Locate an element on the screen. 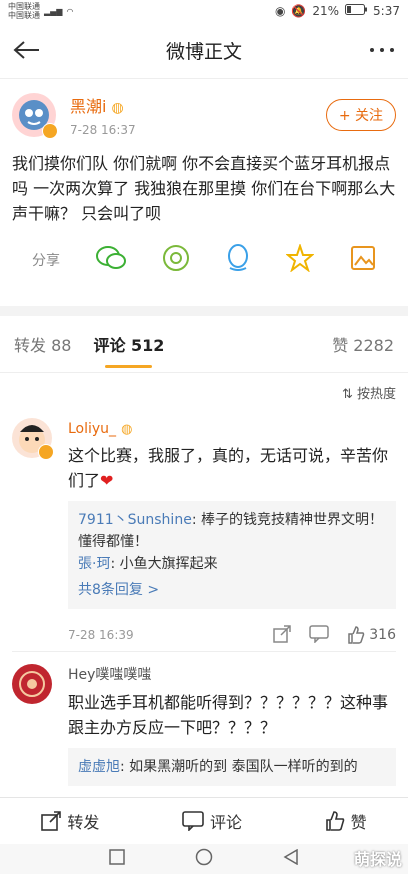  comment-text: 这个比赛，我服了，真的，无话可说，辛苦你们了❤ is located at coordinates (228, 468).